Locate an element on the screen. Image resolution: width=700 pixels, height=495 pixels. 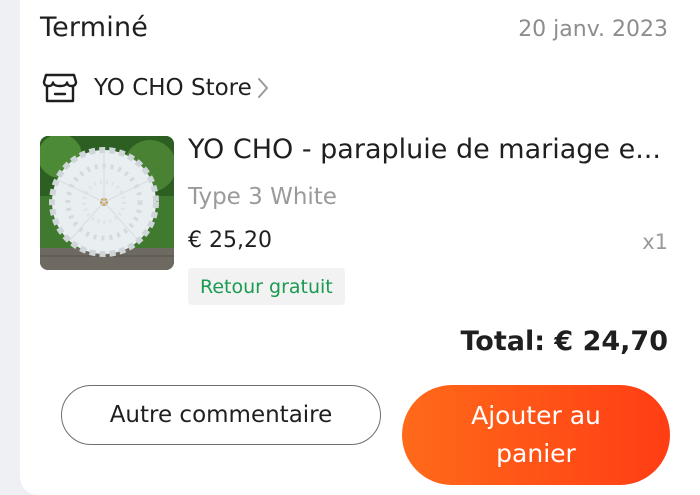
free-return-badge: Retour gratuit is located at coordinates (266, 286).